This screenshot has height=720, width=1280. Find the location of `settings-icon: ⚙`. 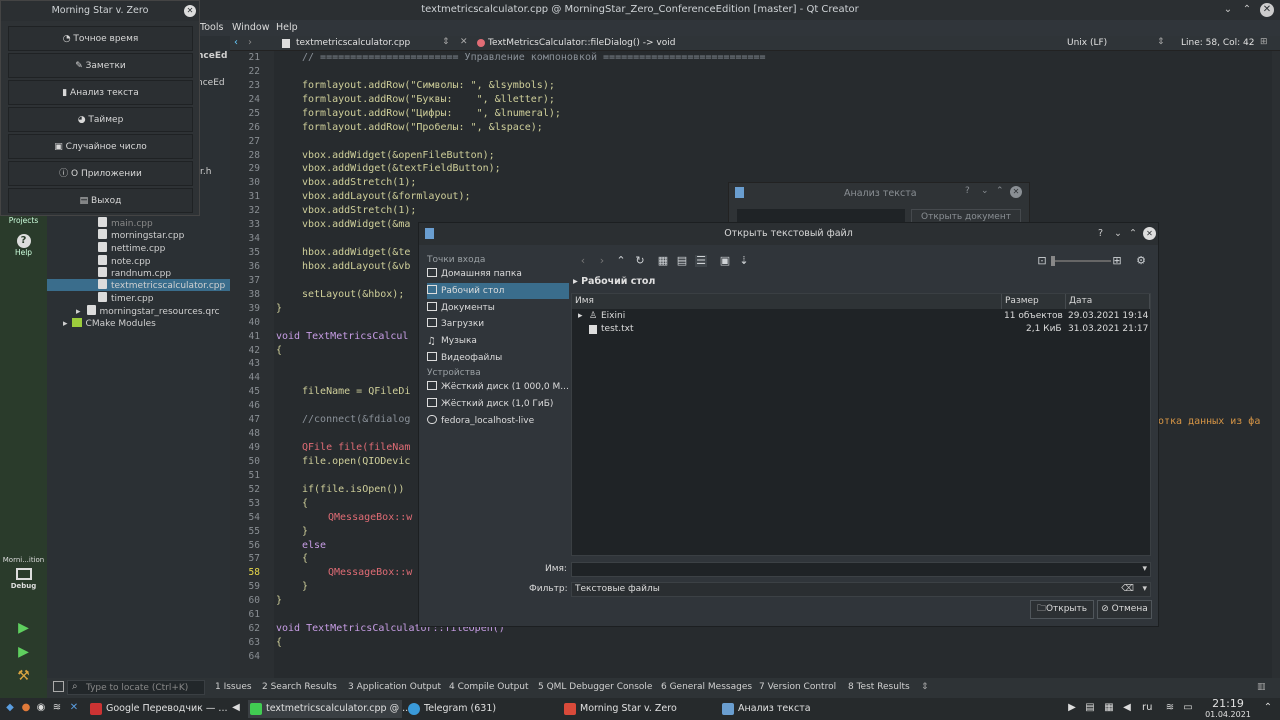

settings-icon: ⚙ is located at coordinates (1141, 261).